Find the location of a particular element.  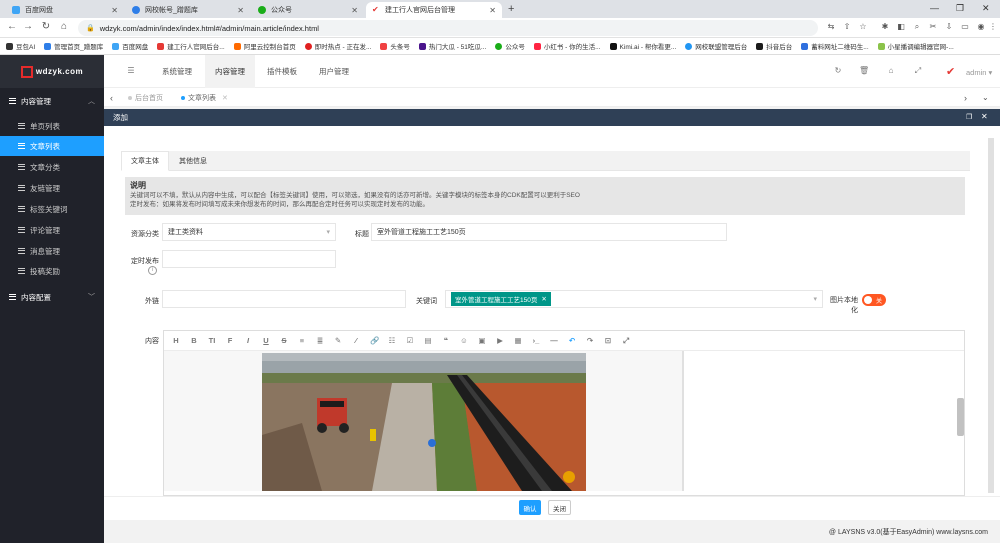

browser-tab: 公众号 ✕ is located at coordinates (308, 10).